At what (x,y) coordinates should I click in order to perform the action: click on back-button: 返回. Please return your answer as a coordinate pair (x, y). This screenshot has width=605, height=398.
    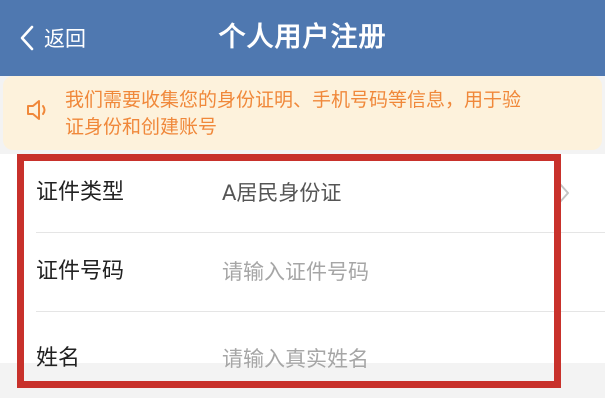
    Looking at the image, I should click on (52, 38).